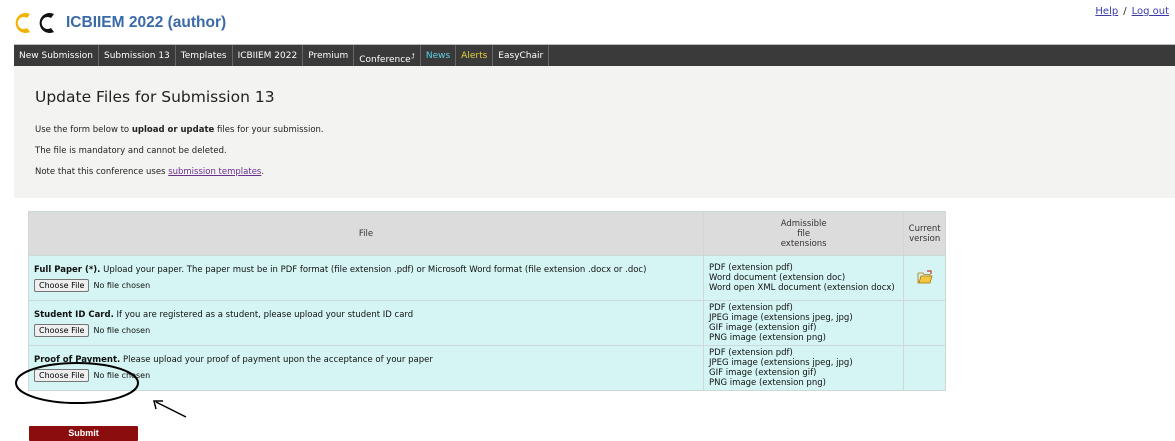 The height and width of the screenshot is (441, 1175). Describe the element at coordinates (366, 233) in the screenshot. I see `header-file: File` at that location.